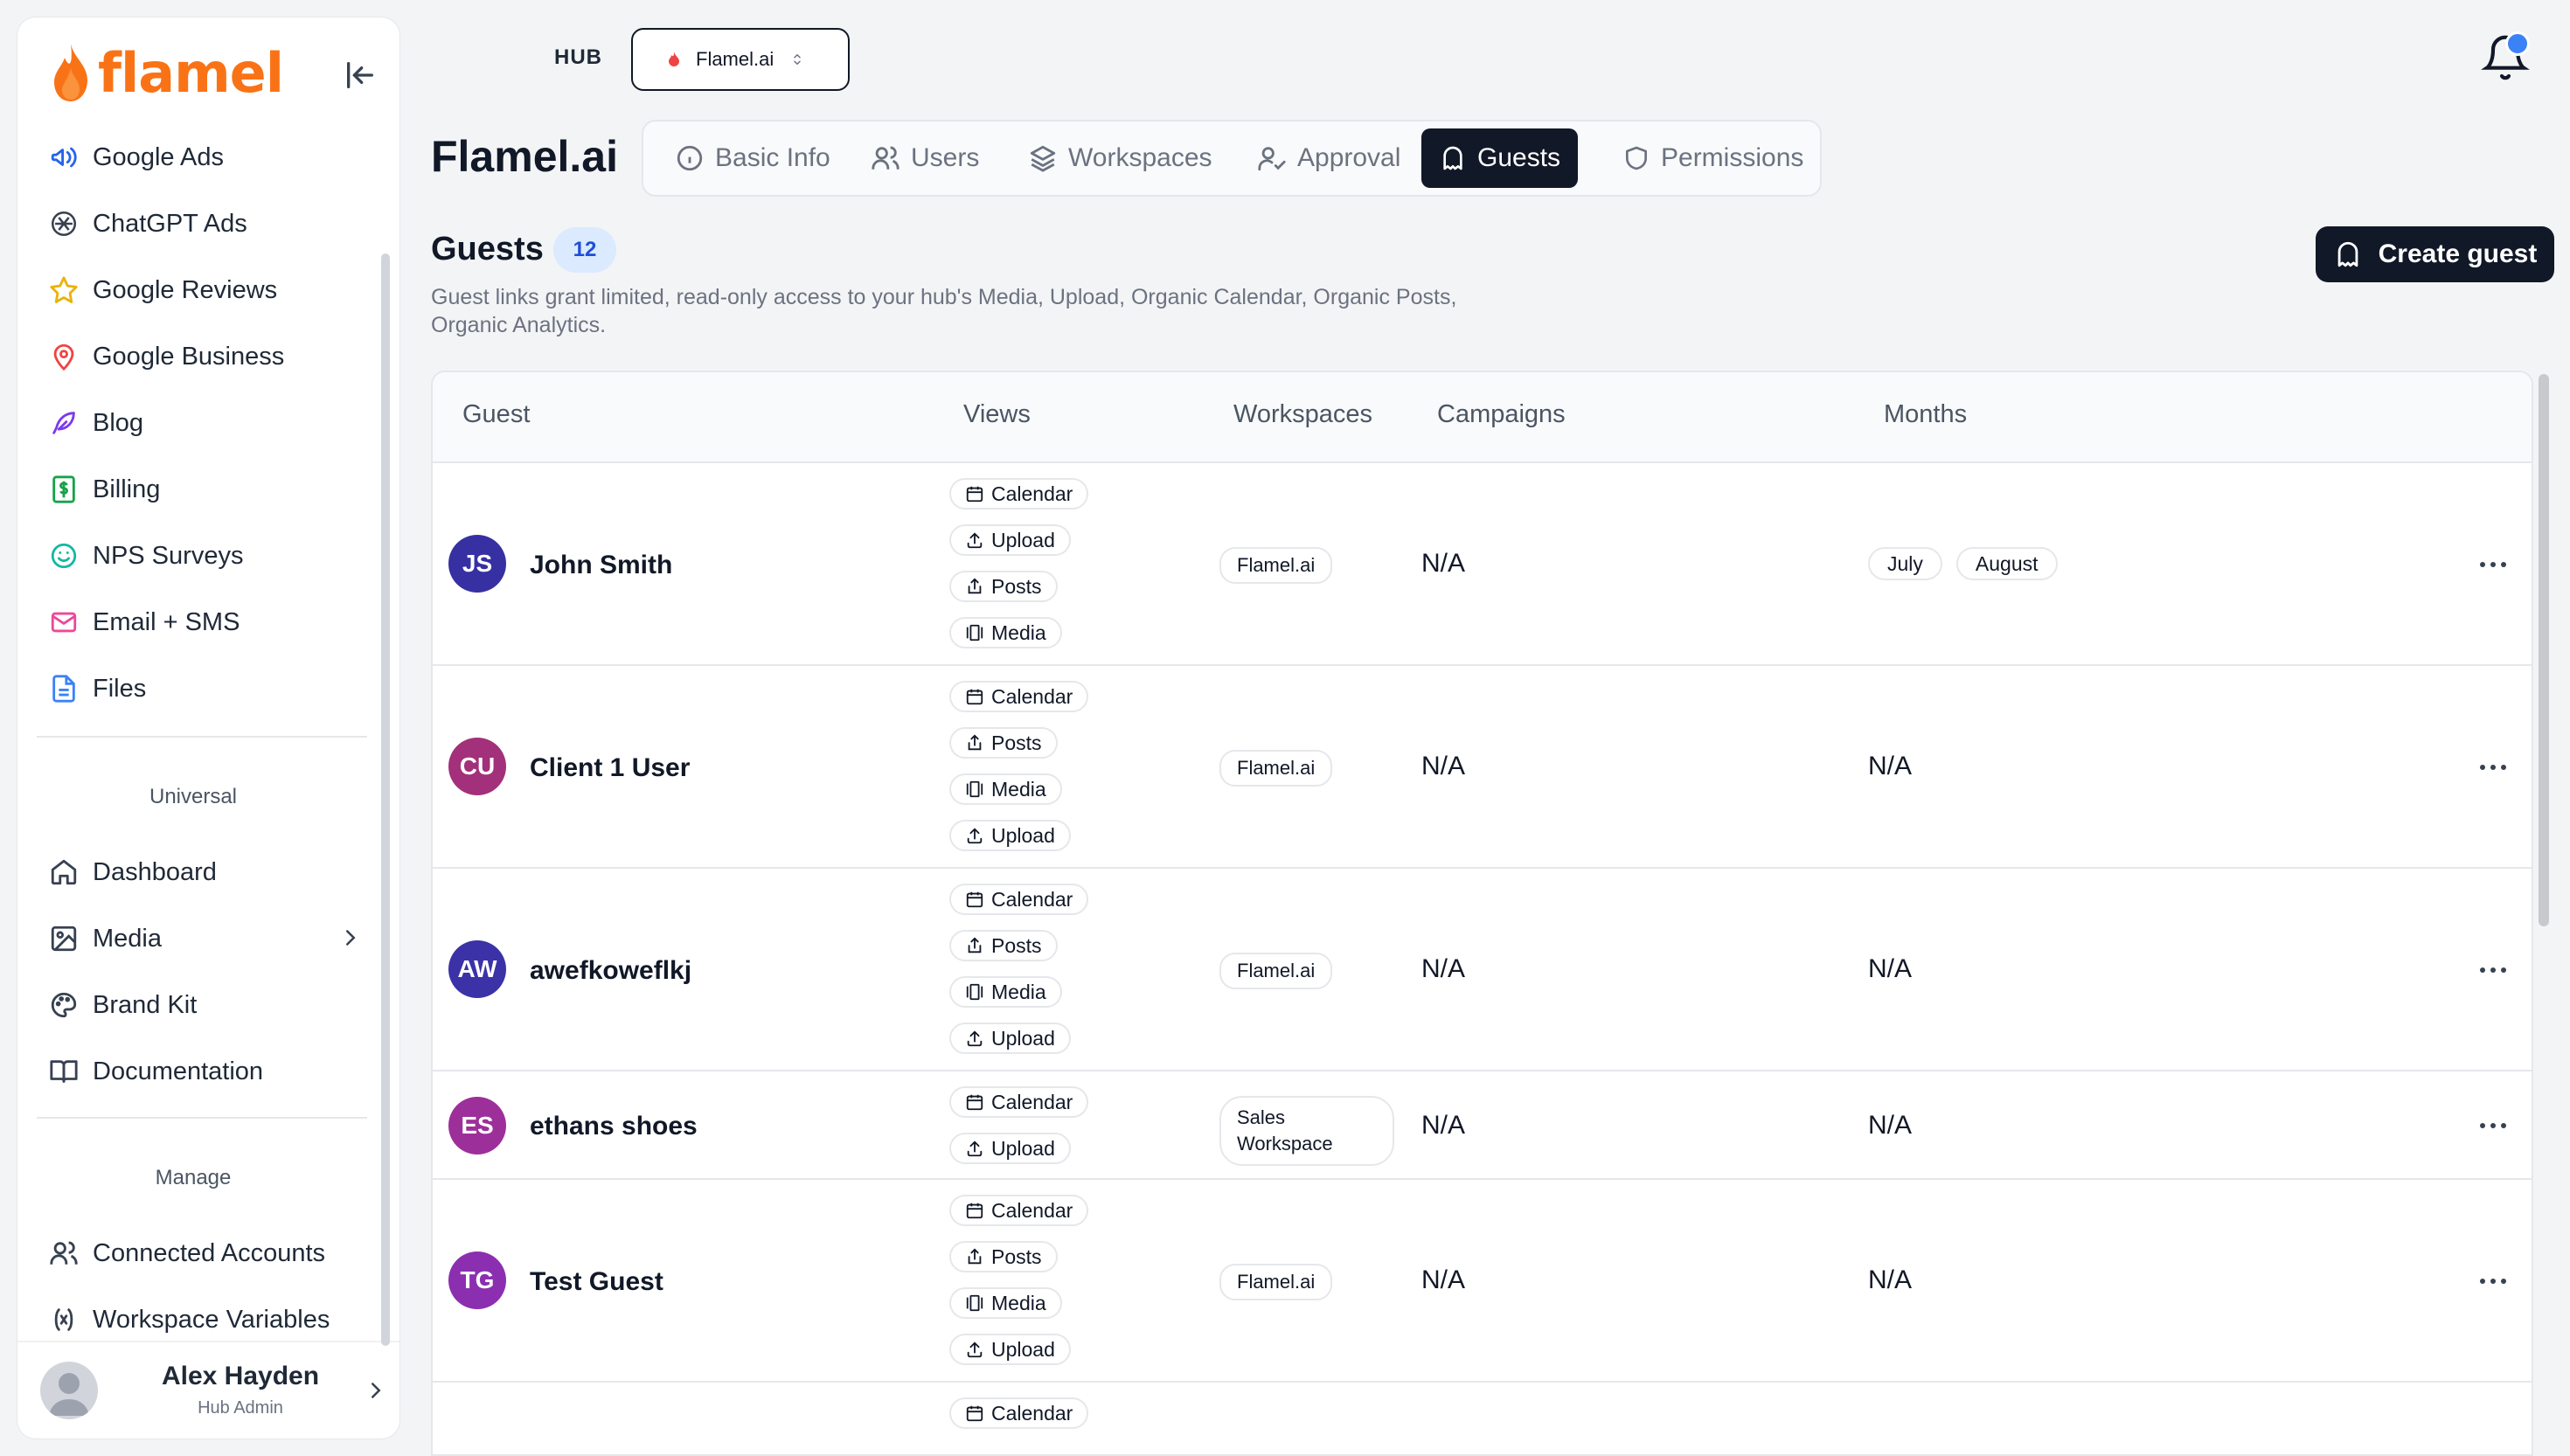 The width and height of the screenshot is (2570, 1456). Describe the element at coordinates (1018, 632) in the screenshot. I see `view-label: Media` at that location.